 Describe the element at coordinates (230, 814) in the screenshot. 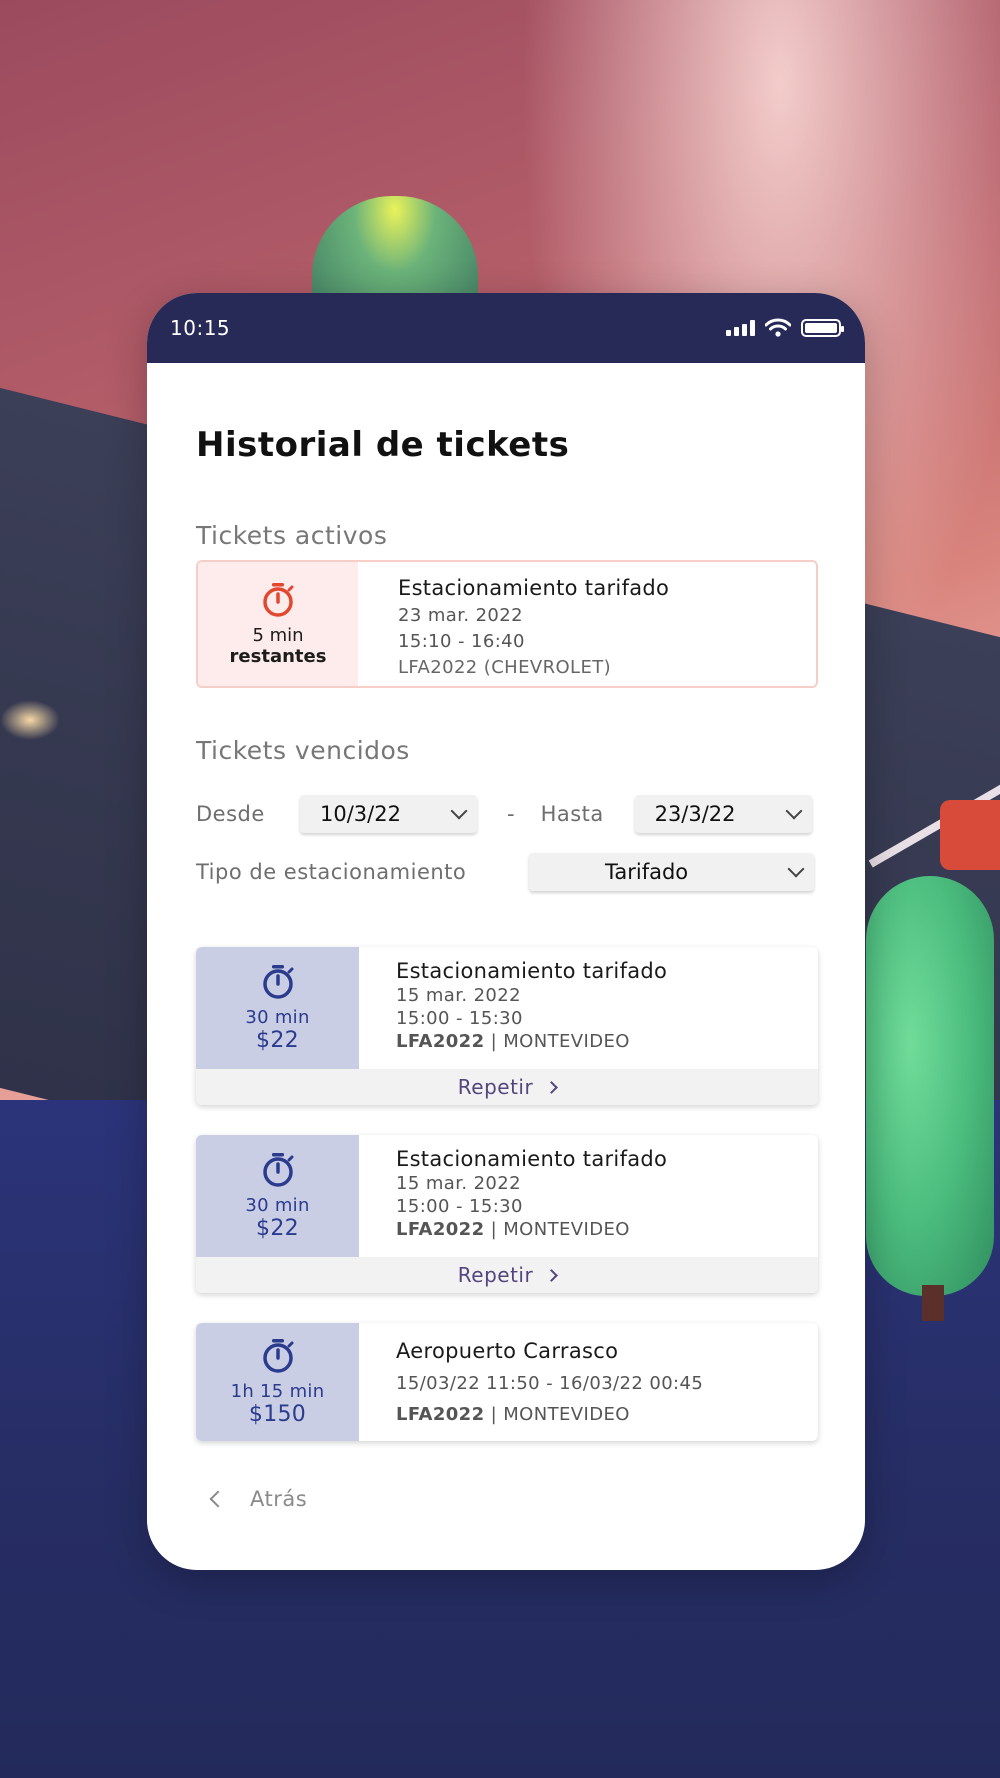

I see `from-label: Desde` at that location.